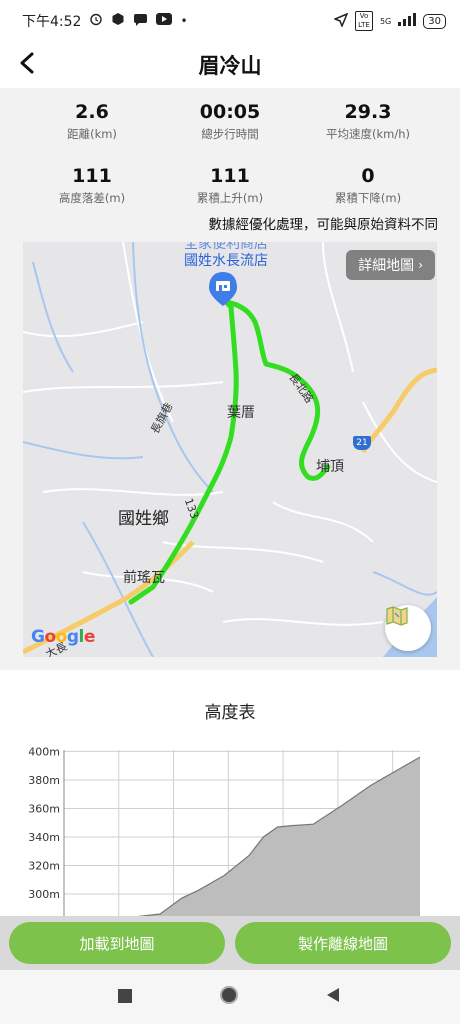  Describe the element at coordinates (92, 134) in the screenshot. I see `stat-label: 距離(km)` at that location.